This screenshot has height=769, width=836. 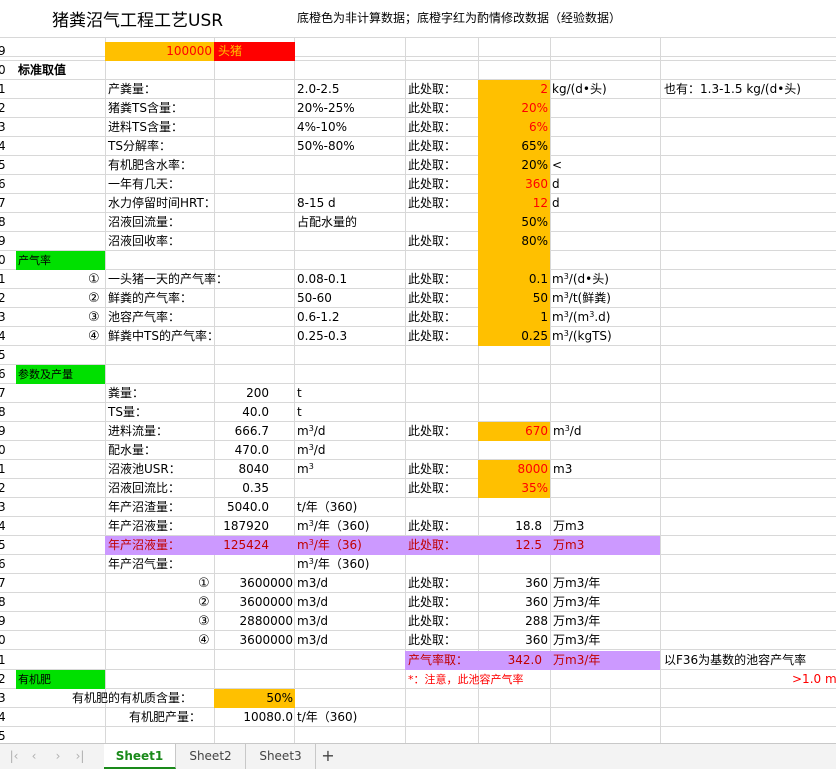 What do you see at coordinates (814, 679) in the screenshot?
I see `warning-threshold: >1.0 m3` at bounding box center [814, 679].